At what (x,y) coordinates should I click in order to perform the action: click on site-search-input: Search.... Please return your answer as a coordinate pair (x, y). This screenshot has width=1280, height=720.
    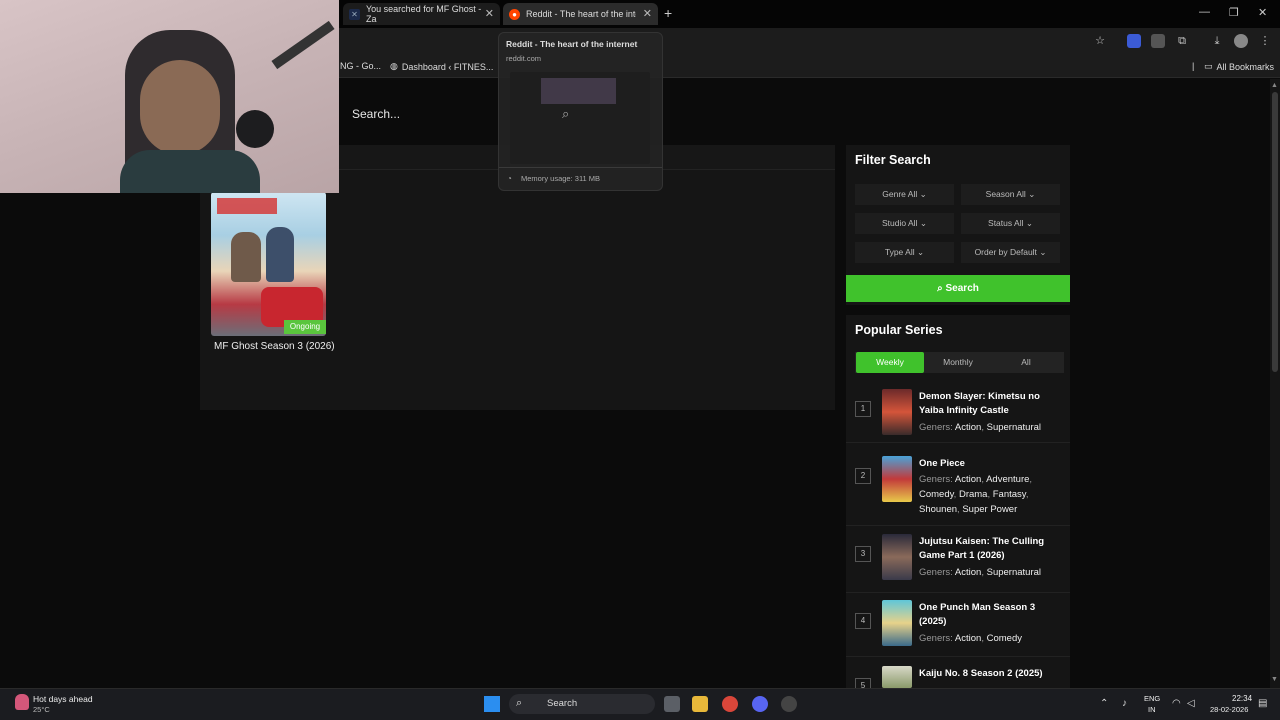
    Looking at the image, I should click on (420, 113).